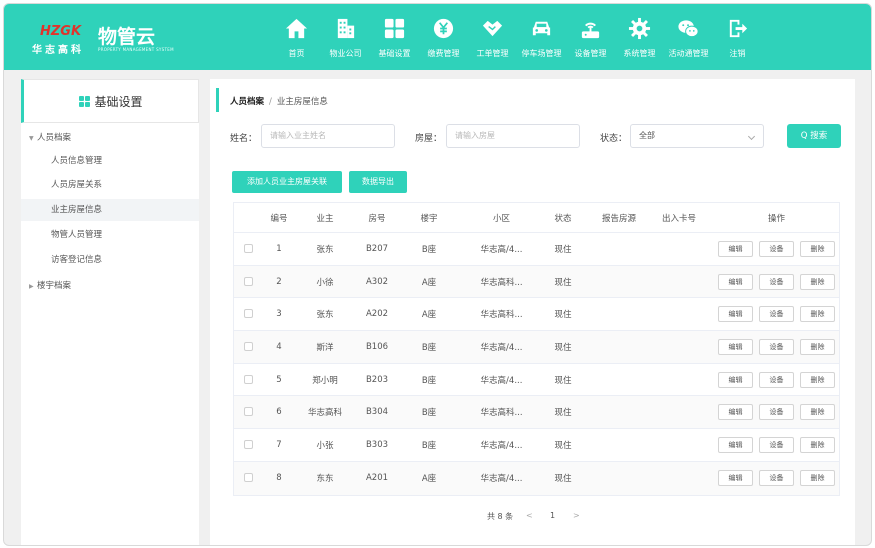  I want to click on pagination-prev: <, so click(529, 515).